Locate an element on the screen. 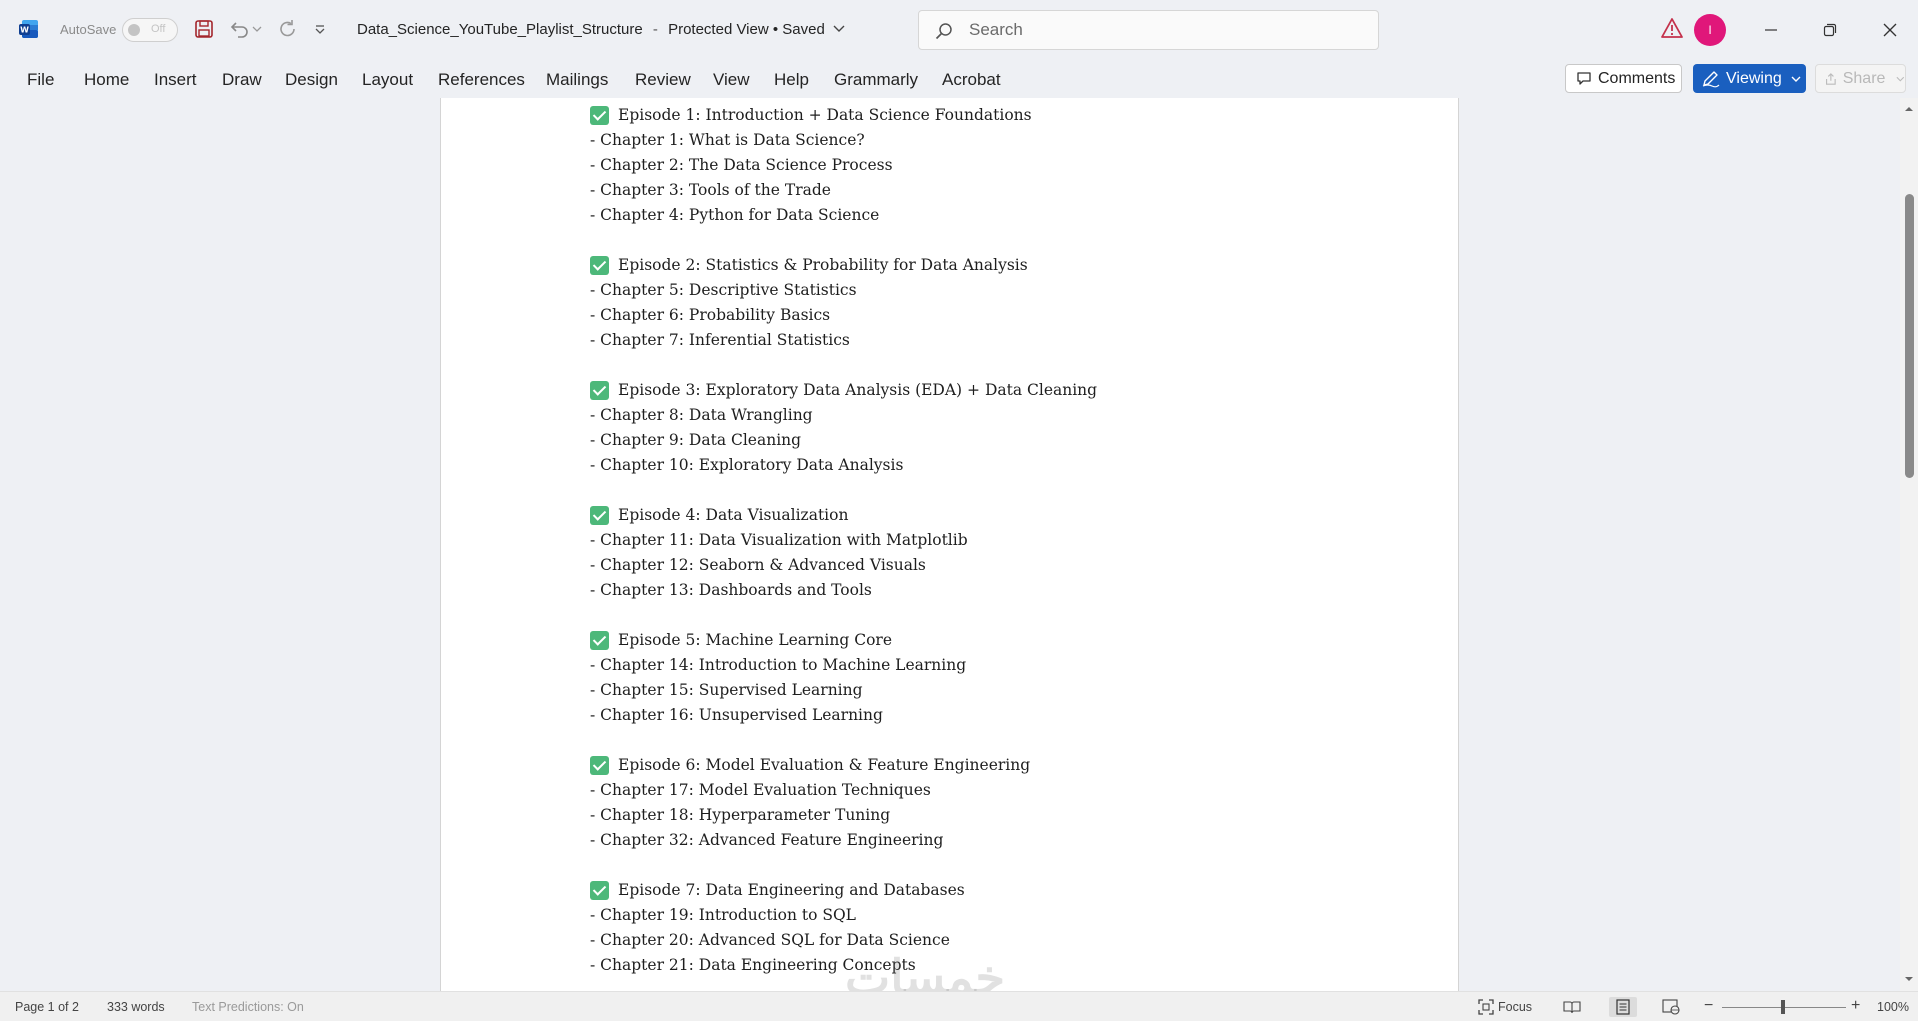 The height and width of the screenshot is (1021, 1918). chapter-line: - Chapter 18: Hyperparameter Tuning is located at coordinates (740, 815).